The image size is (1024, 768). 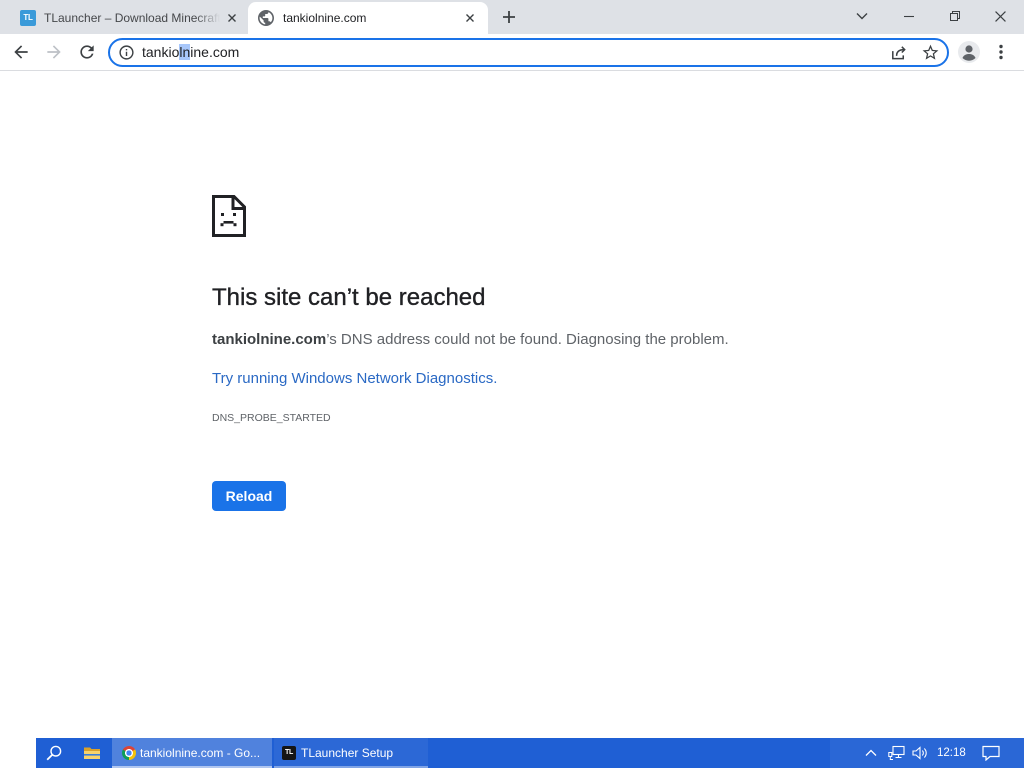 I want to click on taskbar-item-label: TLauncher Setup, so click(x=347, y=753).